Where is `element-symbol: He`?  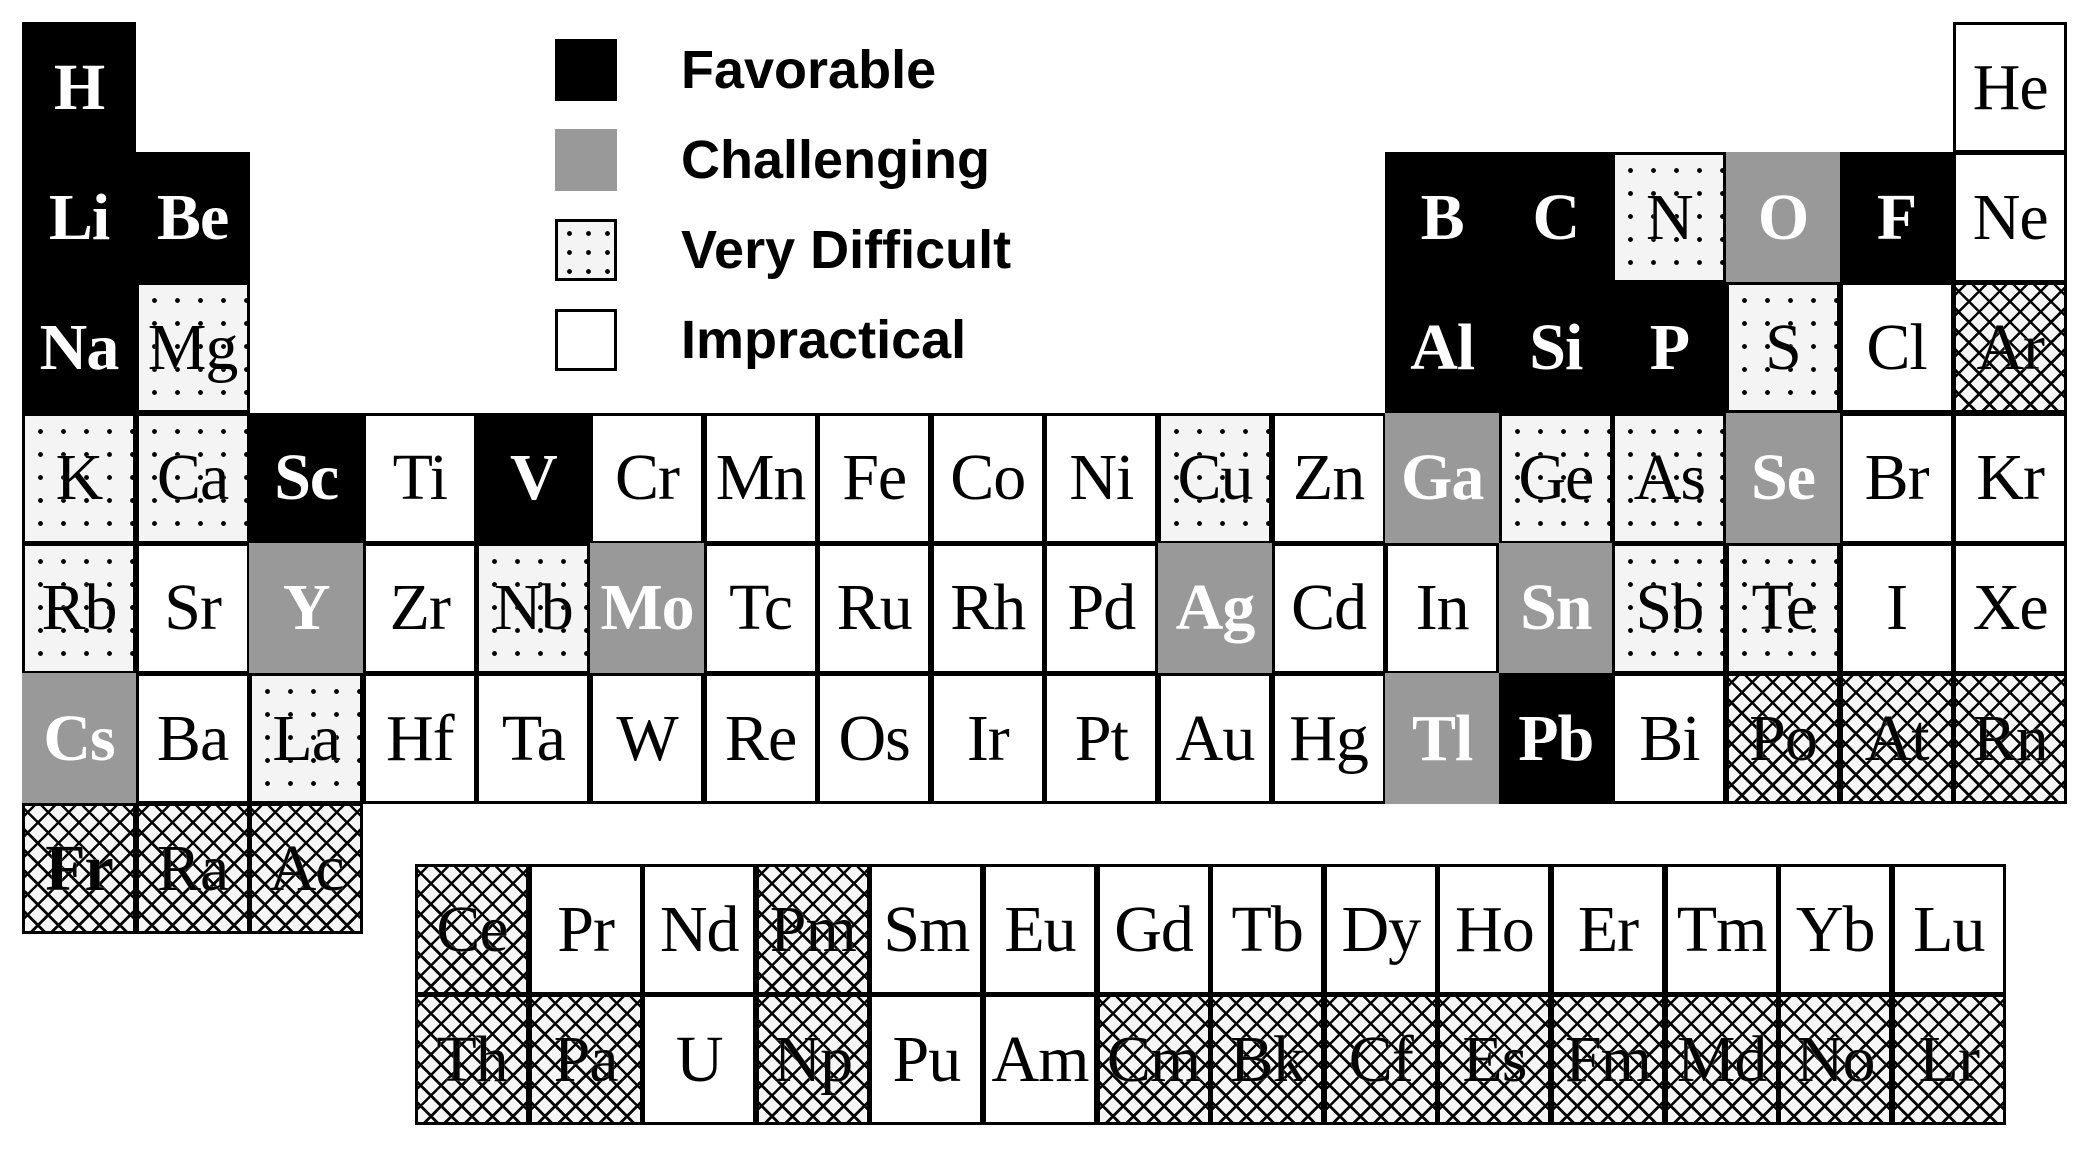
element-symbol: He is located at coordinates (2010, 87).